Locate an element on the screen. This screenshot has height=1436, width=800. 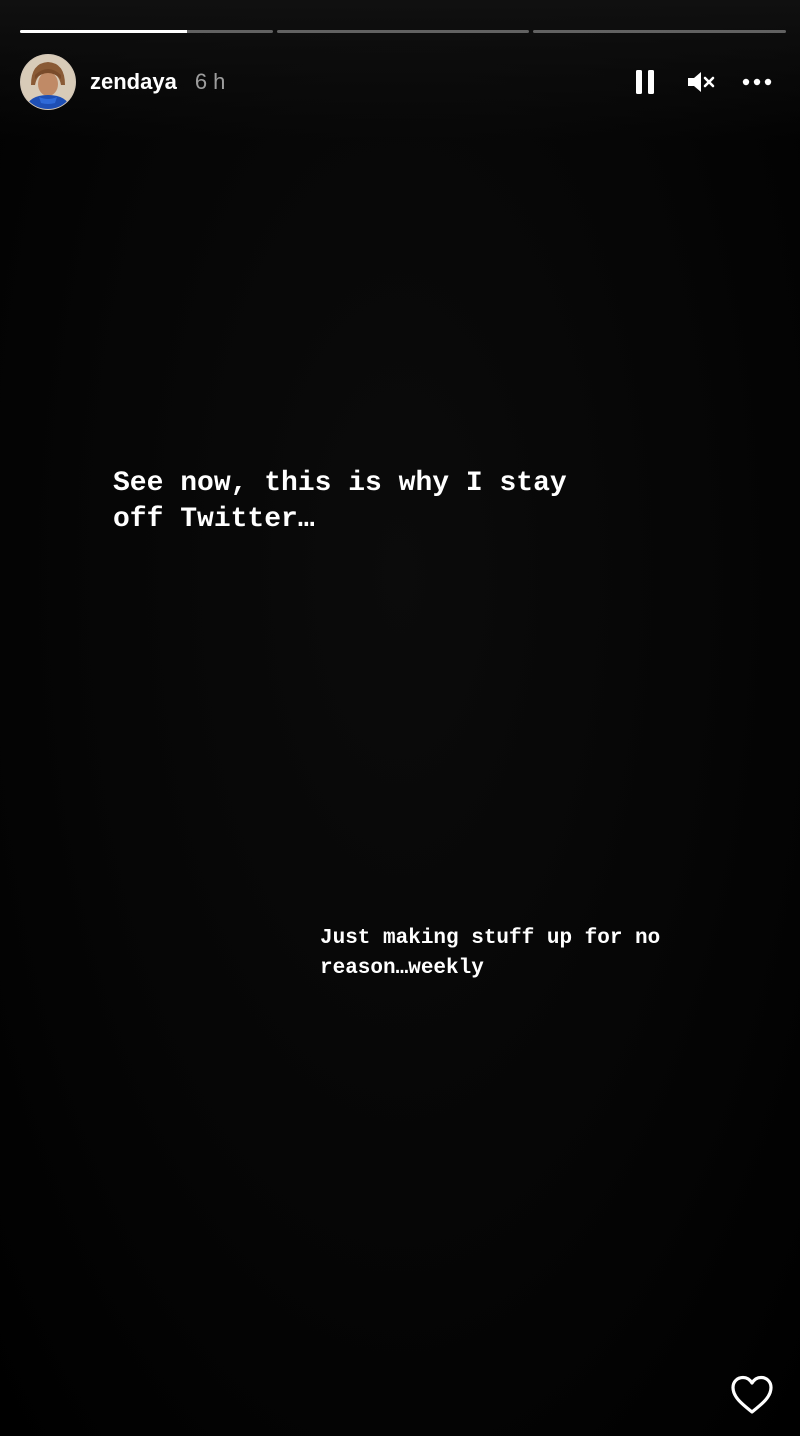
pause-icon is located at coordinates (645, 82).